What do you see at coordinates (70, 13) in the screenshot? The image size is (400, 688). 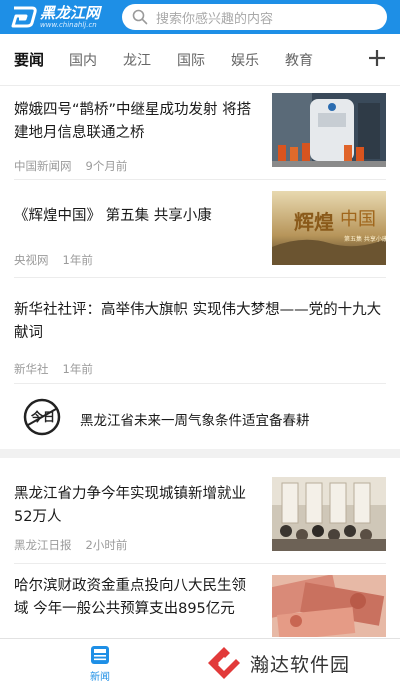 I see `logo-text: 黑龙江网` at bounding box center [70, 13].